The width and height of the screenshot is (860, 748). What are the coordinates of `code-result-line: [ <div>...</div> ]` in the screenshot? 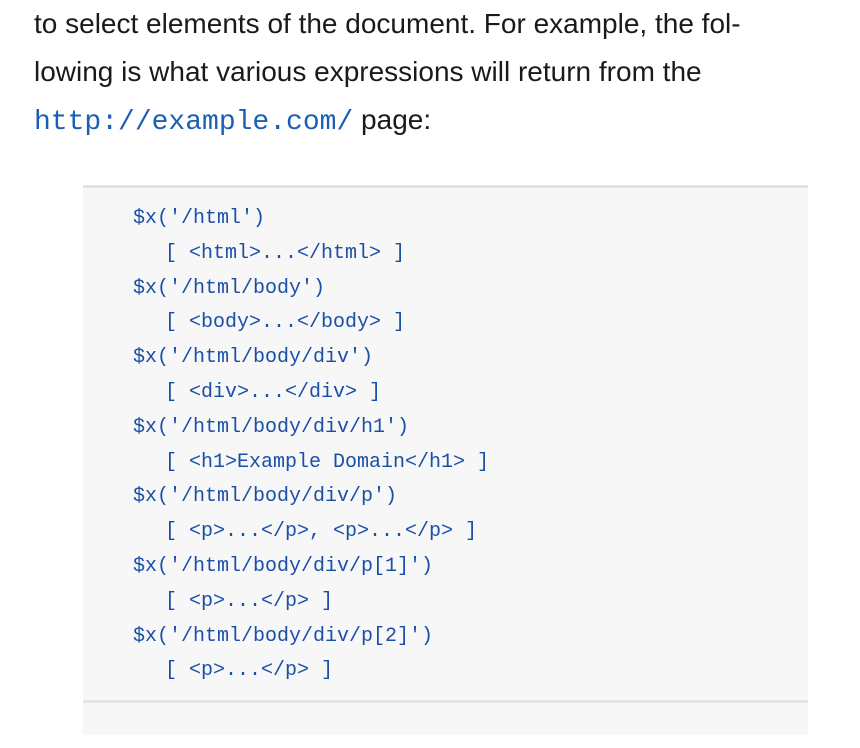 It's located at (273, 392).